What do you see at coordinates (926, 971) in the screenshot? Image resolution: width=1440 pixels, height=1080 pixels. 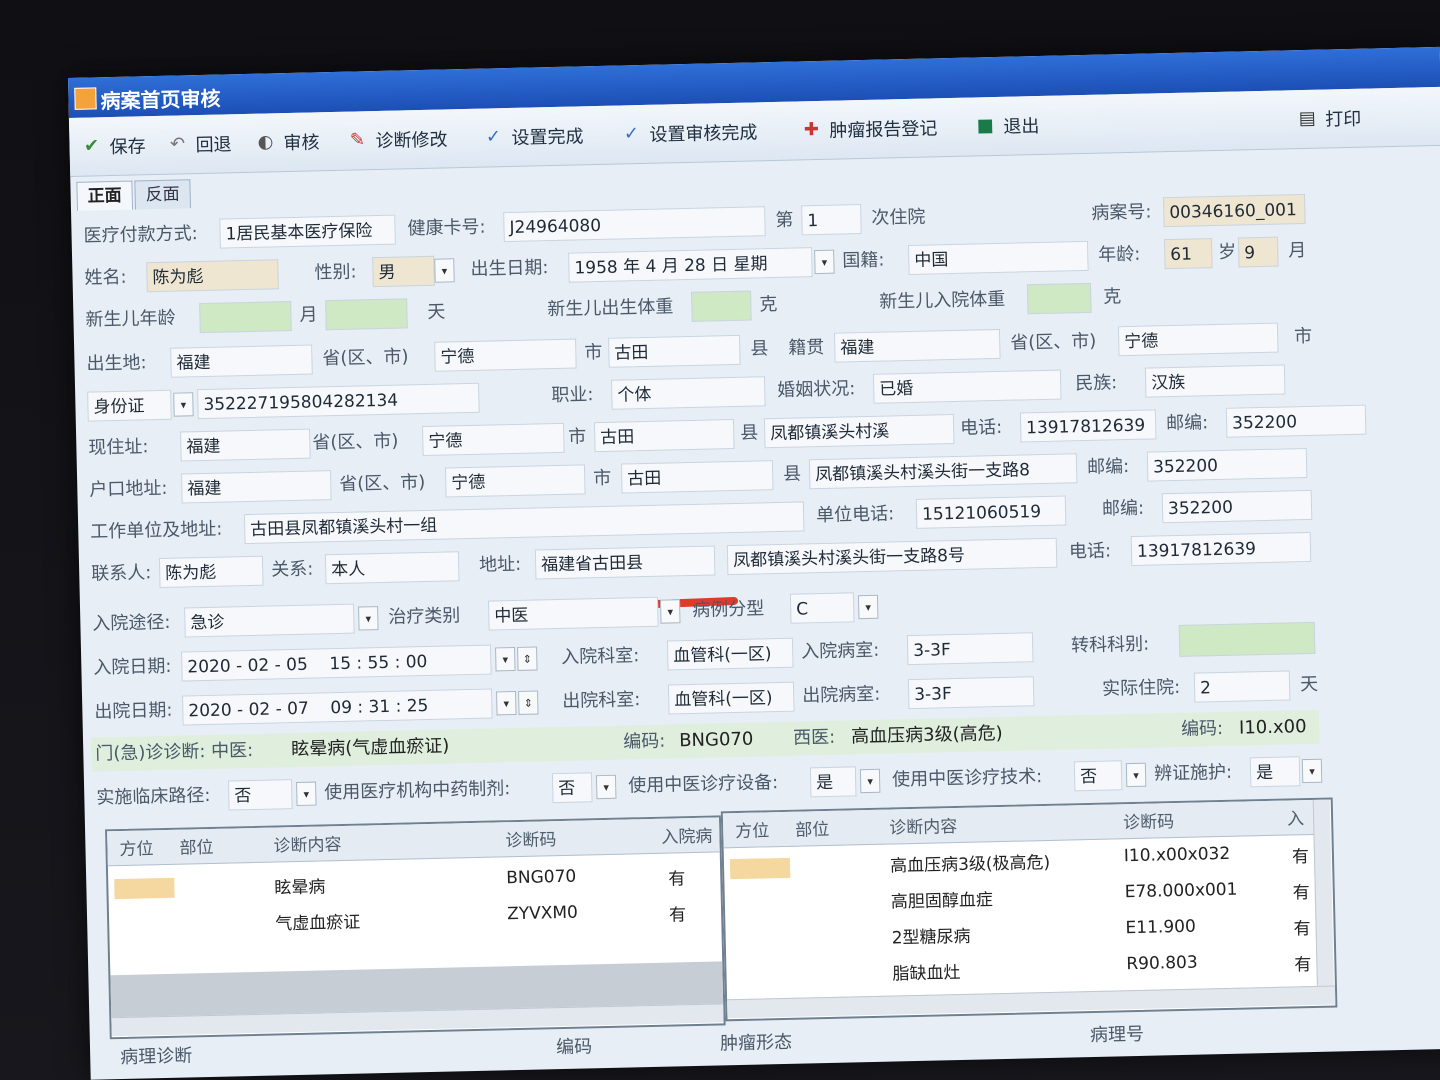 I see `table-cell: 脂缺血灶` at bounding box center [926, 971].